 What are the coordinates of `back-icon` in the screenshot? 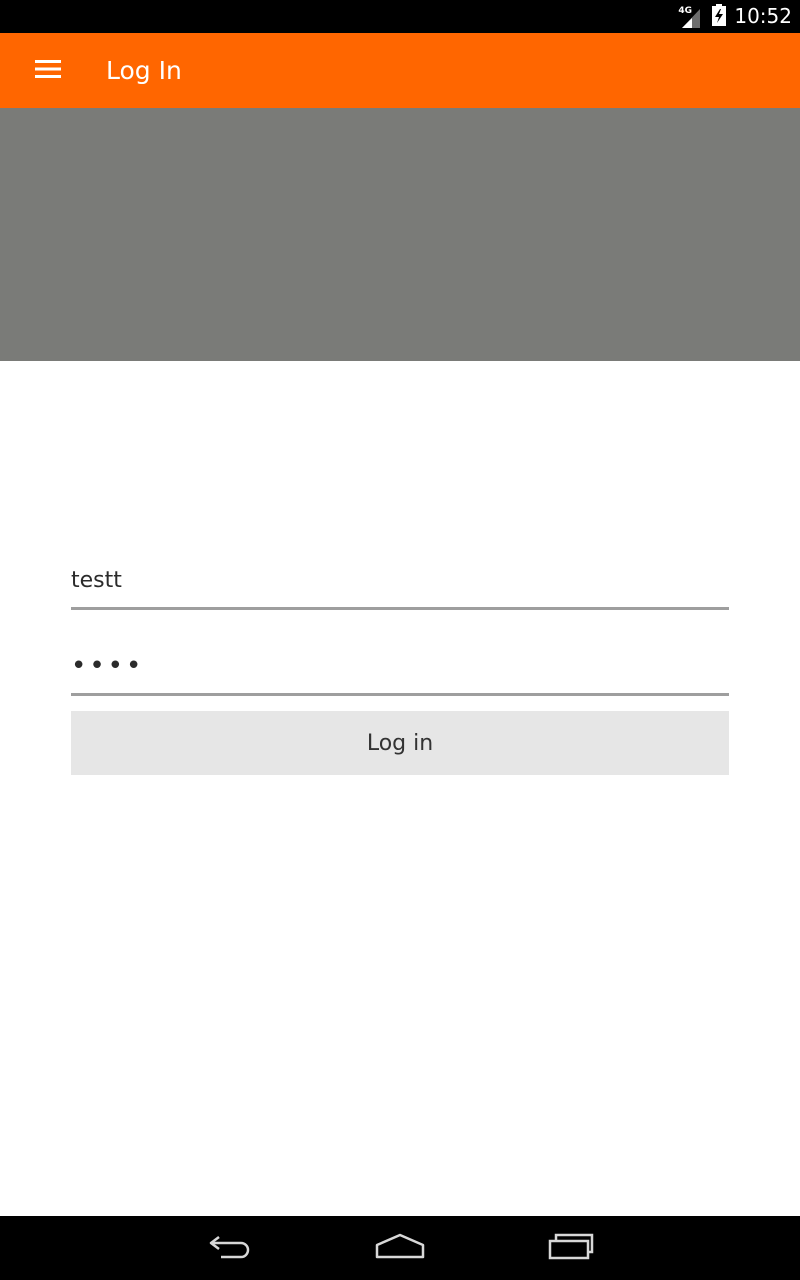 It's located at (230, 1248).